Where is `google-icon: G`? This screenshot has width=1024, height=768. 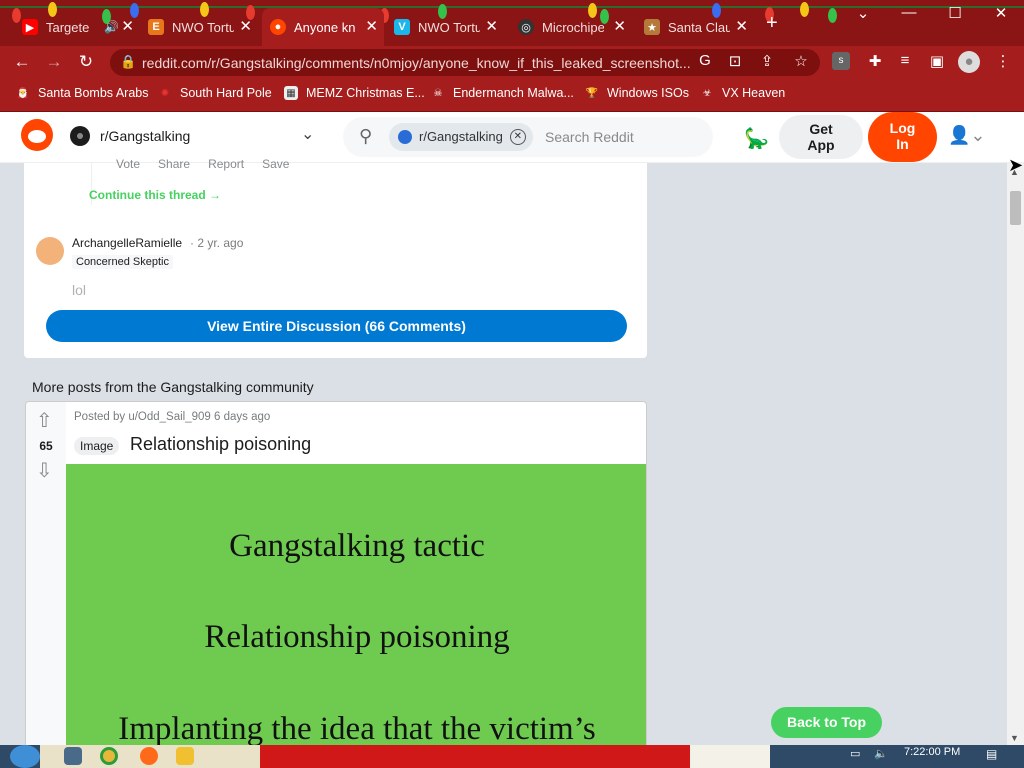
google-icon: G is located at coordinates (705, 60).